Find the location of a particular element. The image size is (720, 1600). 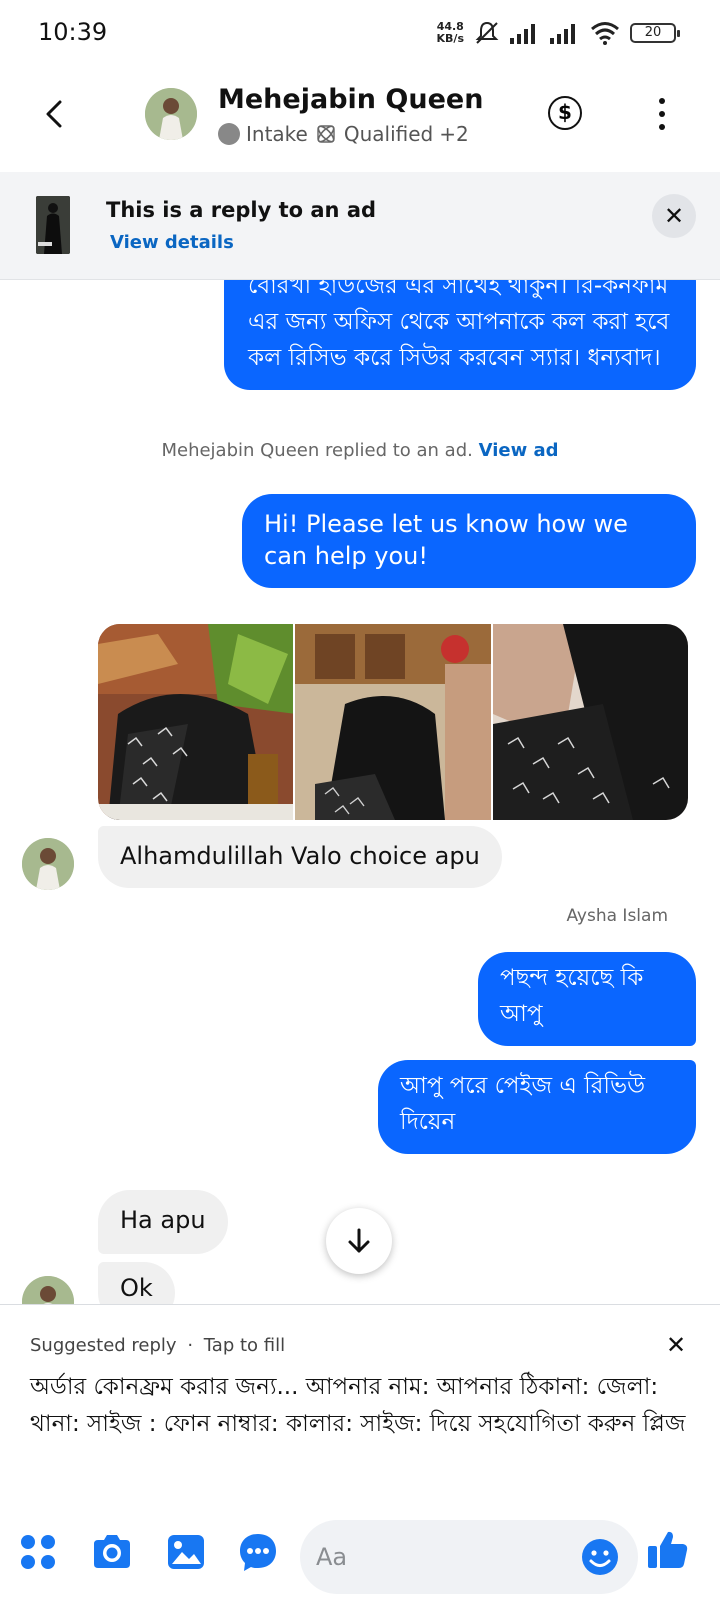

suggested-reply-header: Suggested reply · Tap to fill is located at coordinates (157, 1345).